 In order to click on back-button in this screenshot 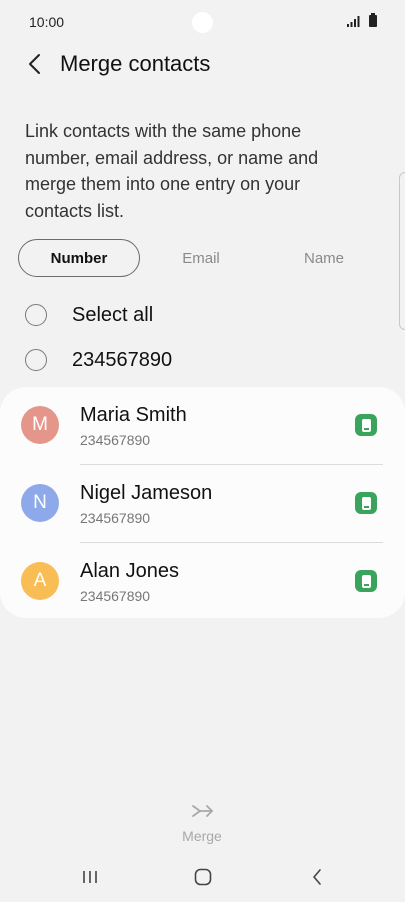, I will do `click(34, 64)`.